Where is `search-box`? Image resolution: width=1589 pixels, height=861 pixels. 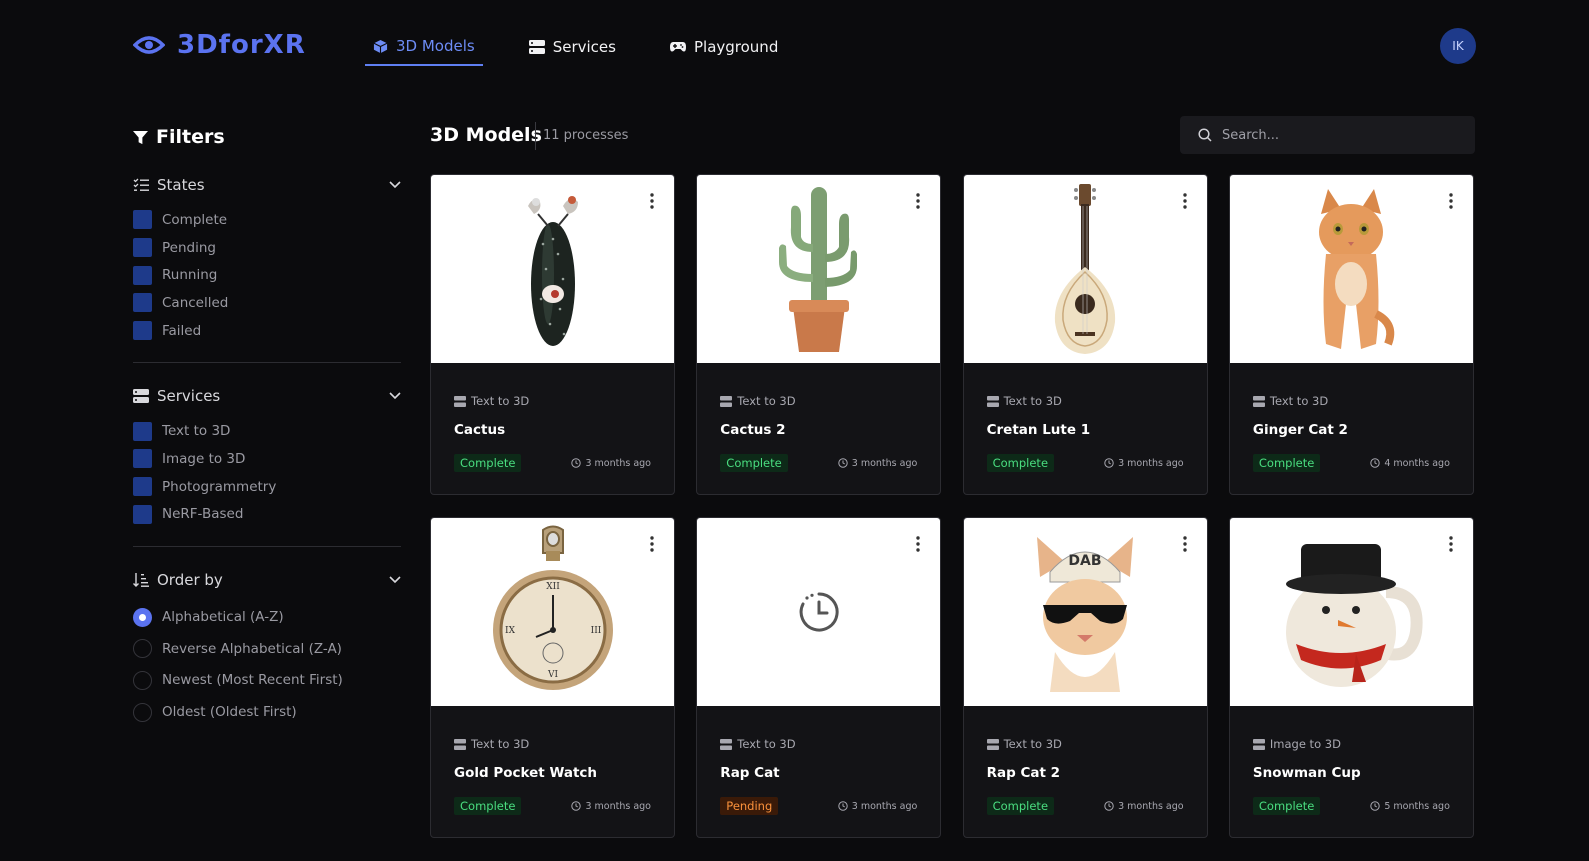
search-box is located at coordinates (1327, 135).